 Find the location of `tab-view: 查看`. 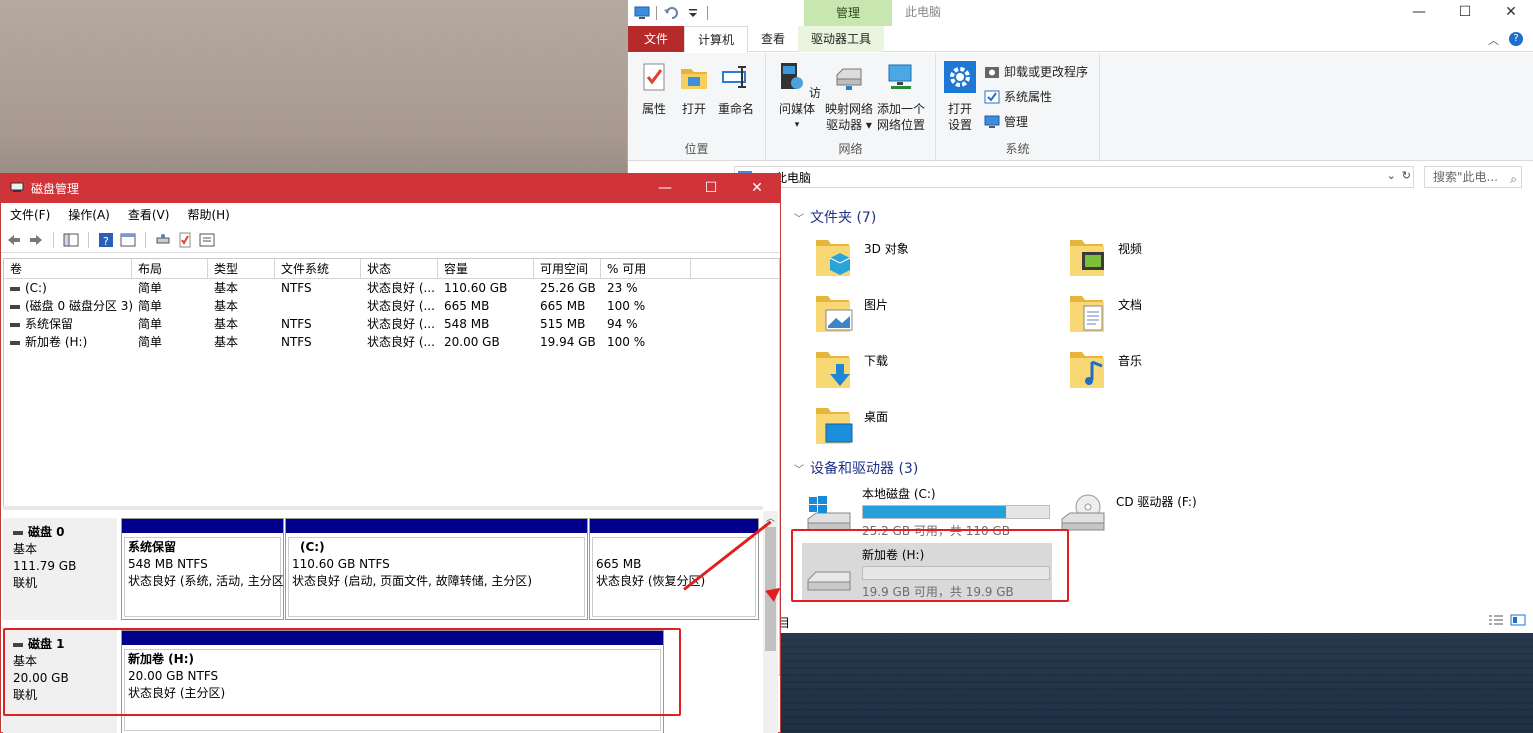

tab-view: 查看 is located at coordinates (773, 39).